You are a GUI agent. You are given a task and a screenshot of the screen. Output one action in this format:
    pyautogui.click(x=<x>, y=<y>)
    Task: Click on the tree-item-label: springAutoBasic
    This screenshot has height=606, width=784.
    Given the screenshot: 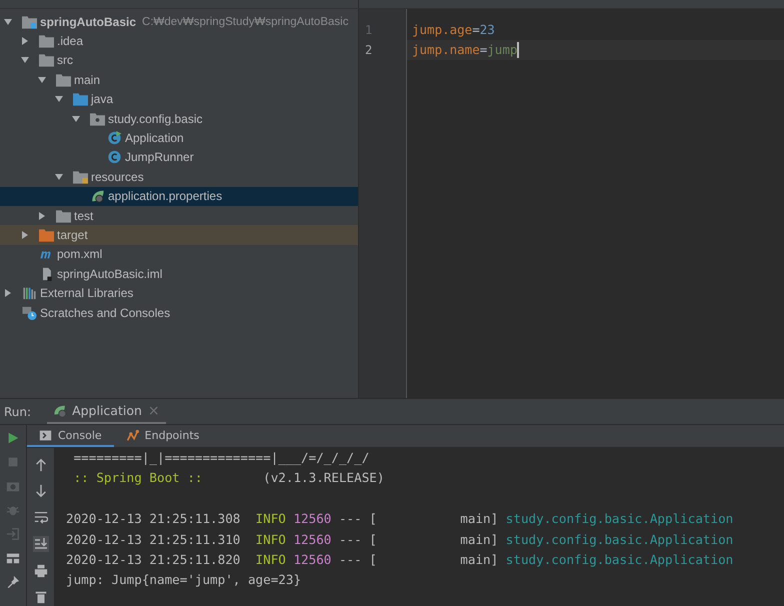 What is the action you would take?
    pyautogui.click(x=88, y=21)
    